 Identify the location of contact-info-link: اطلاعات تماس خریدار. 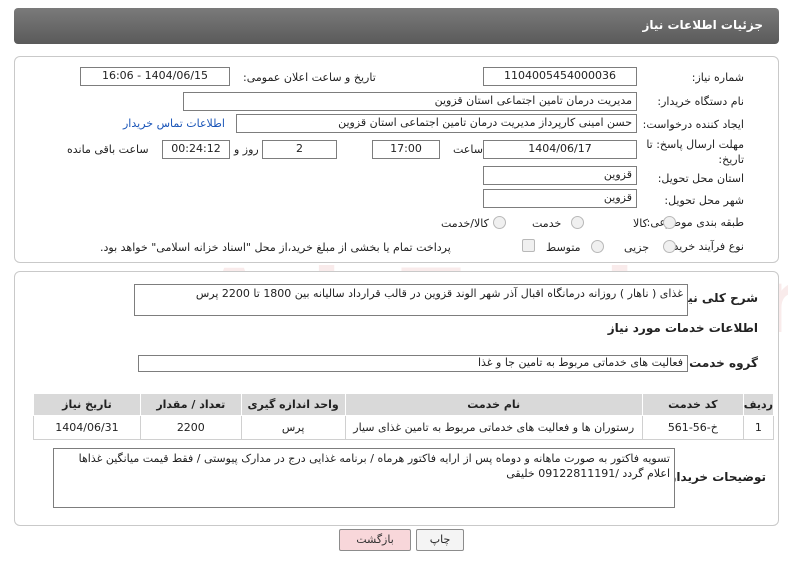
(174, 123).